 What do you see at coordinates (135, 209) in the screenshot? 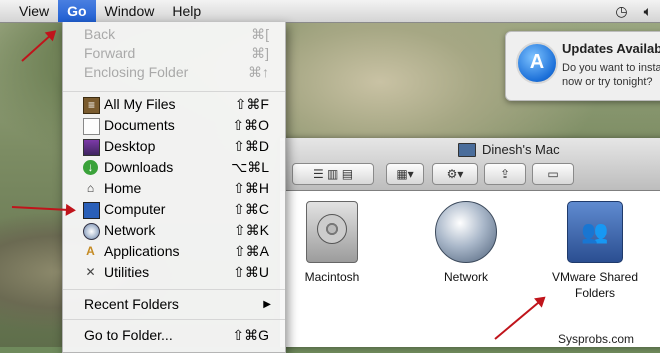
I see `menu-item-label: Computer` at bounding box center [135, 209].